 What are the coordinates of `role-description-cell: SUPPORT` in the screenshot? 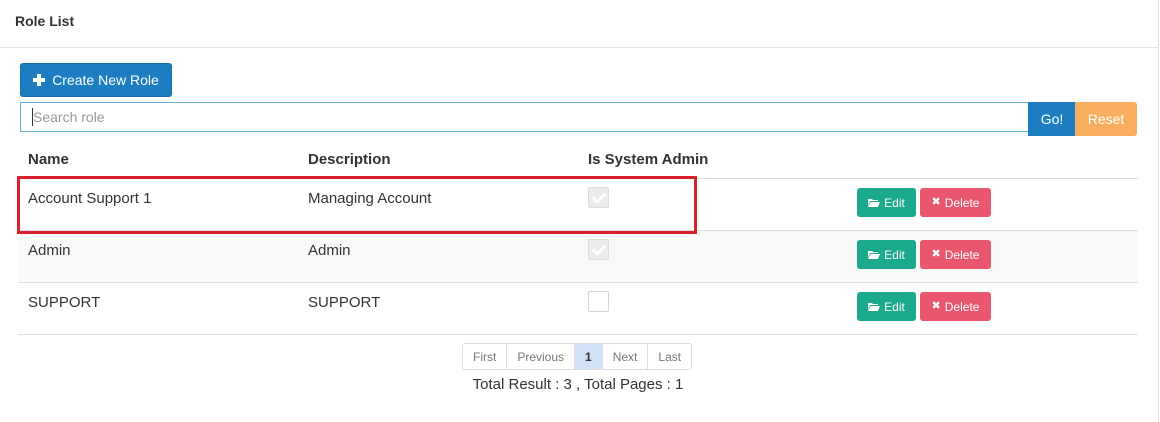 It's located at (344, 302).